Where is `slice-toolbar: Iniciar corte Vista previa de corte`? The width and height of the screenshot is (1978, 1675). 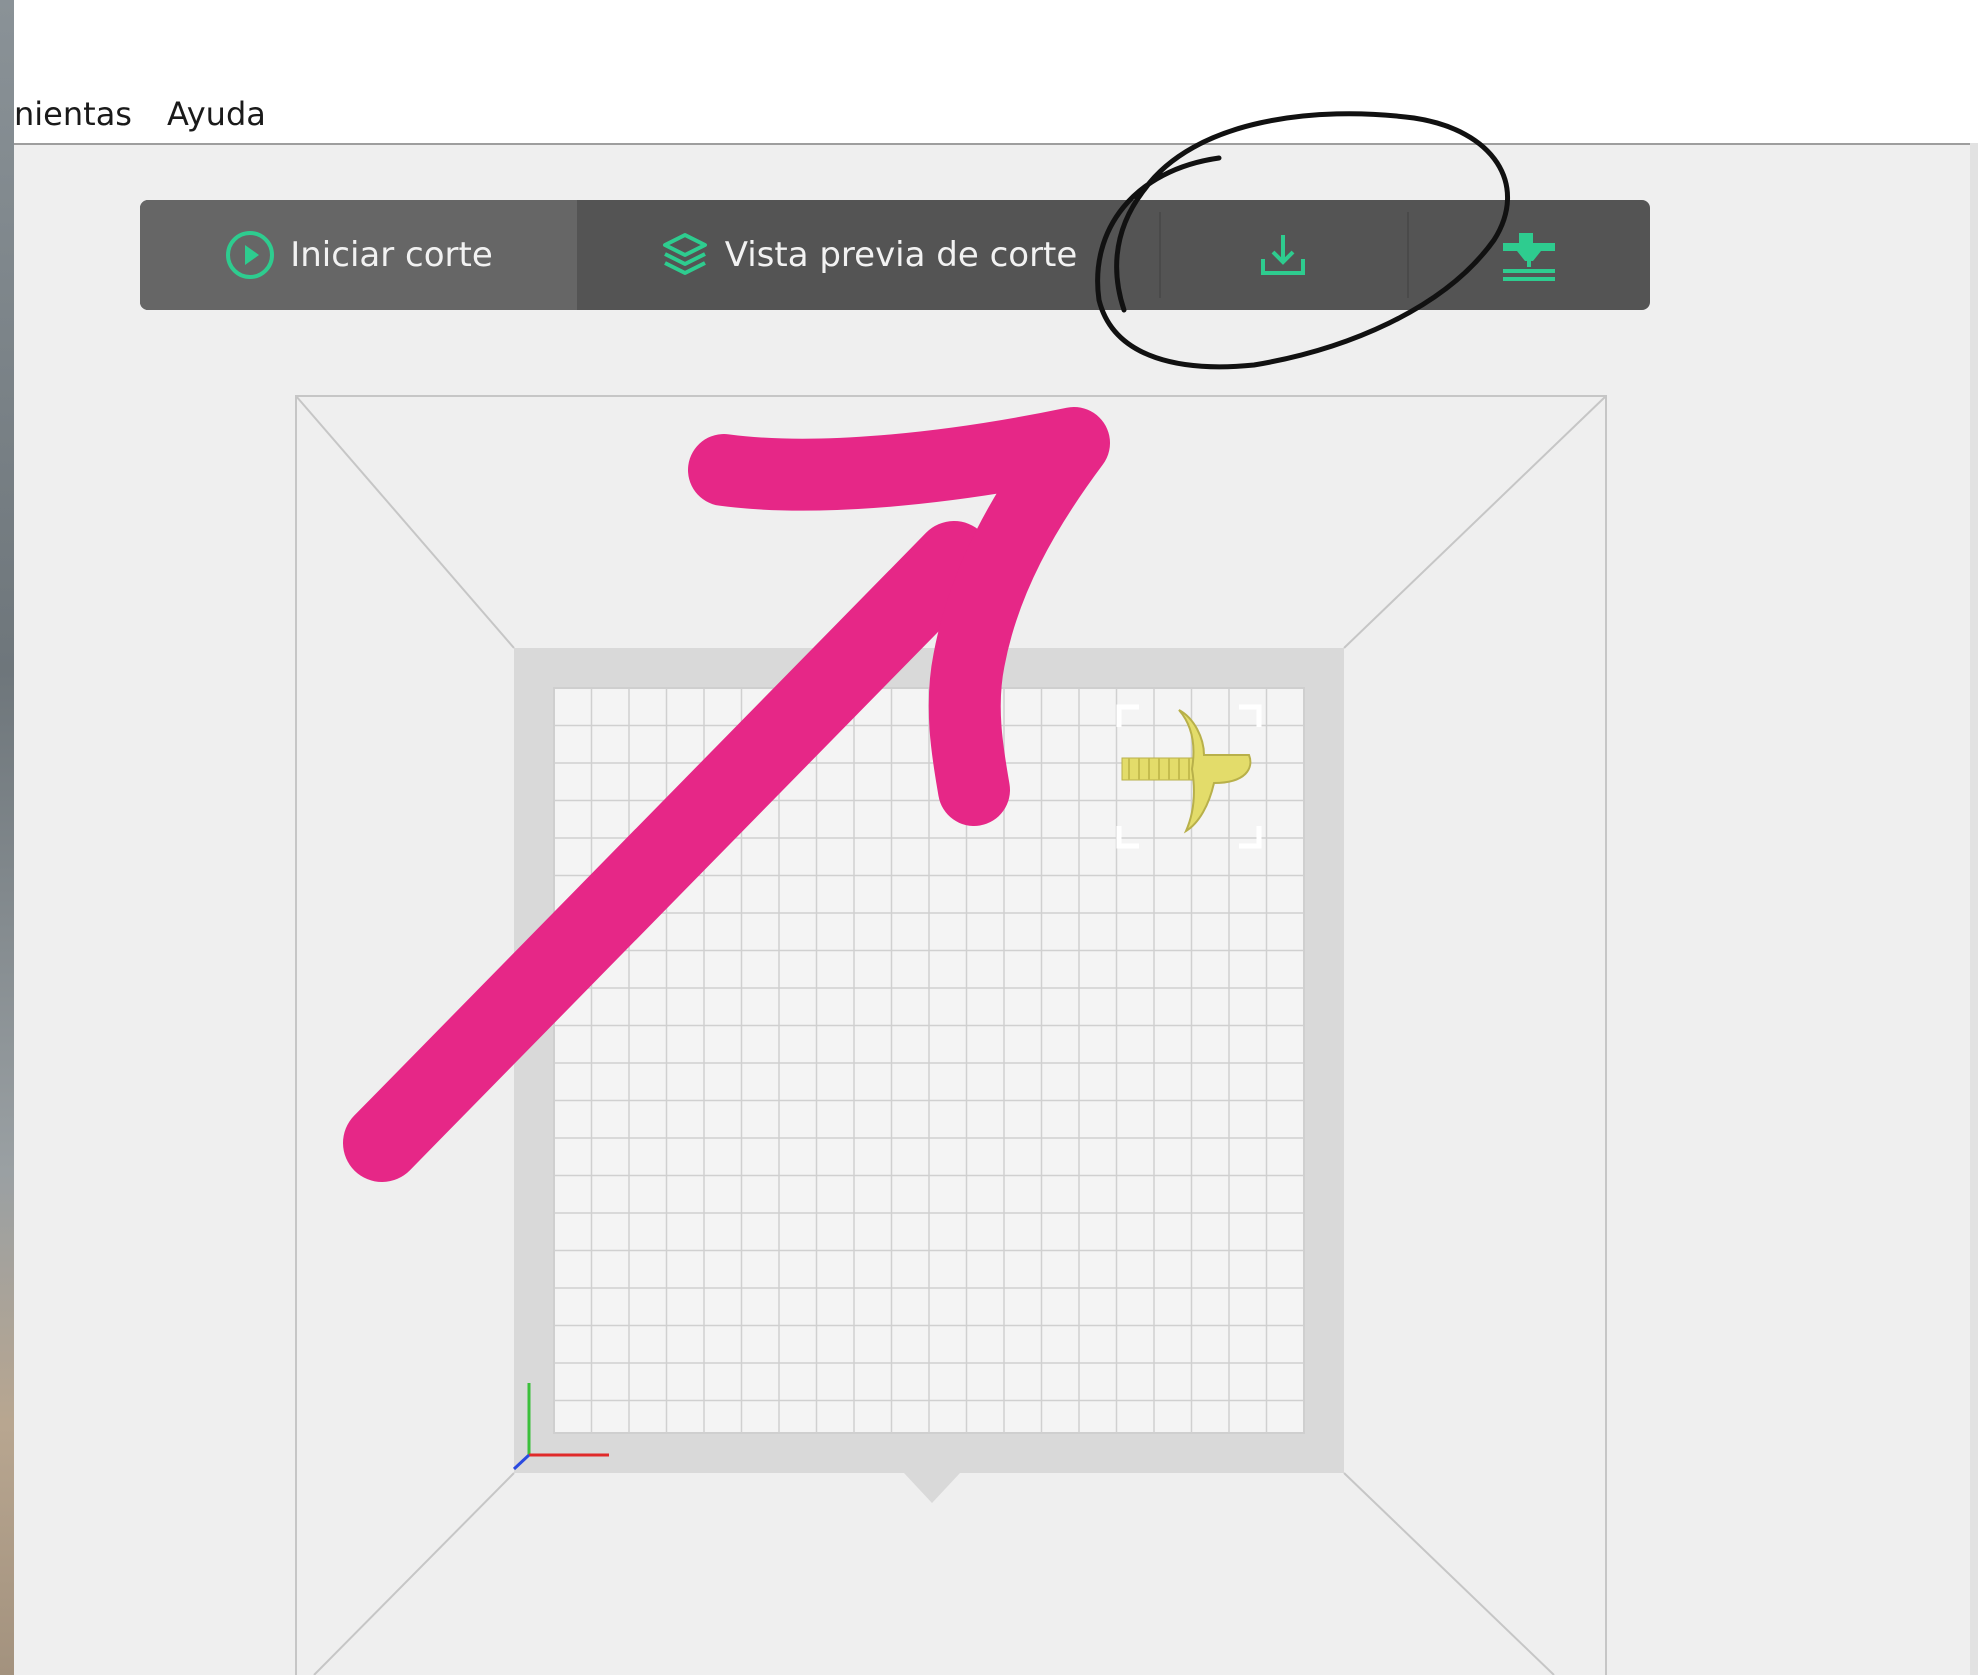
slice-toolbar: Iniciar corte Vista previa de corte is located at coordinates (895, 255).